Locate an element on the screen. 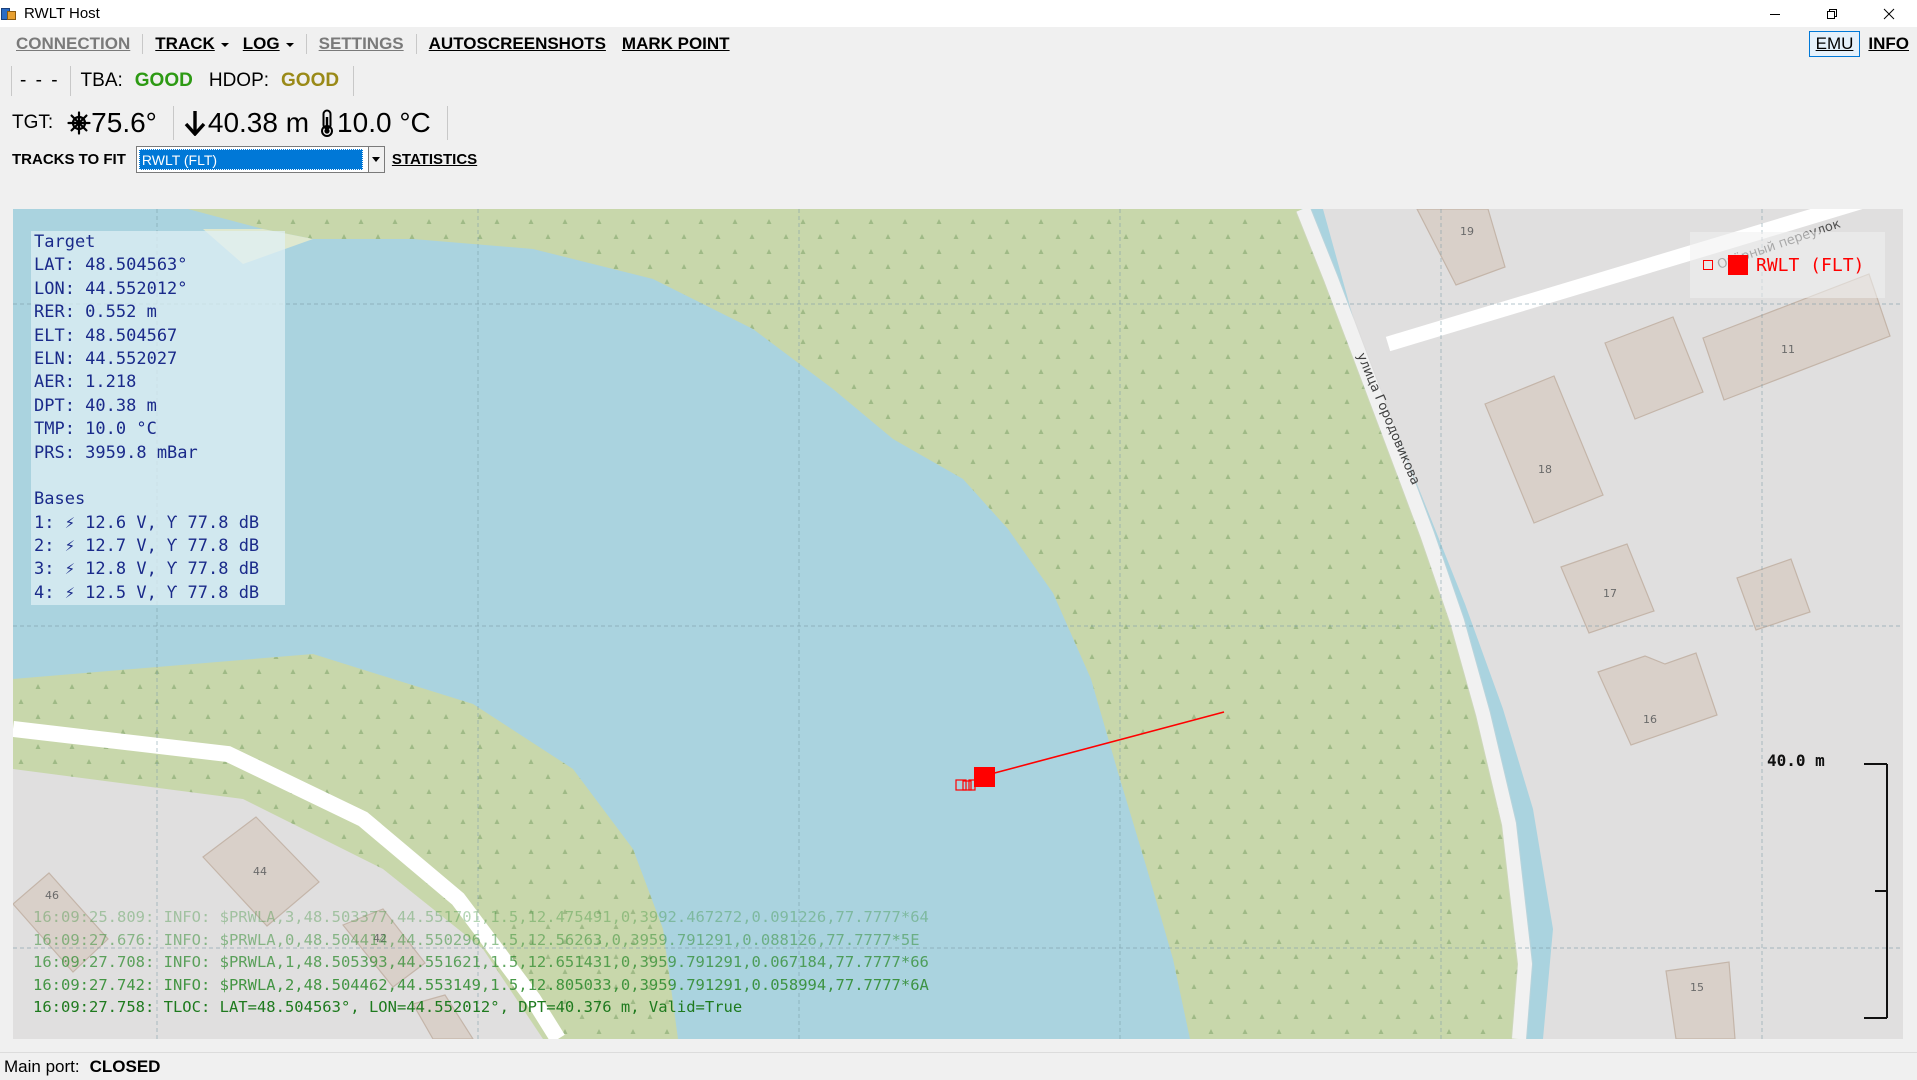 The height and width of the screenshot is (1080, 1917). hdop-label: HDOP: is located at coordinates (239, 80).